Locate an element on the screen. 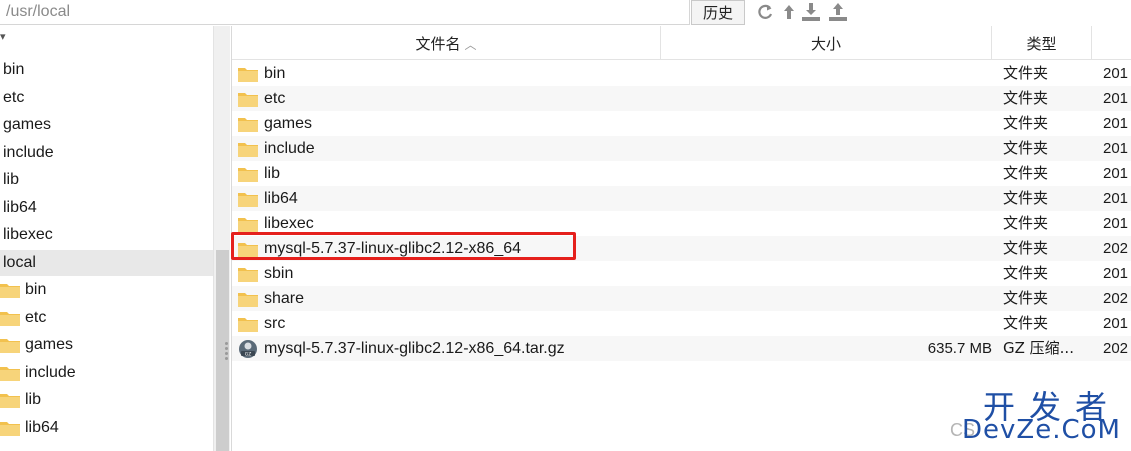  file-name-label: etc is located at coordinates (275, 98).